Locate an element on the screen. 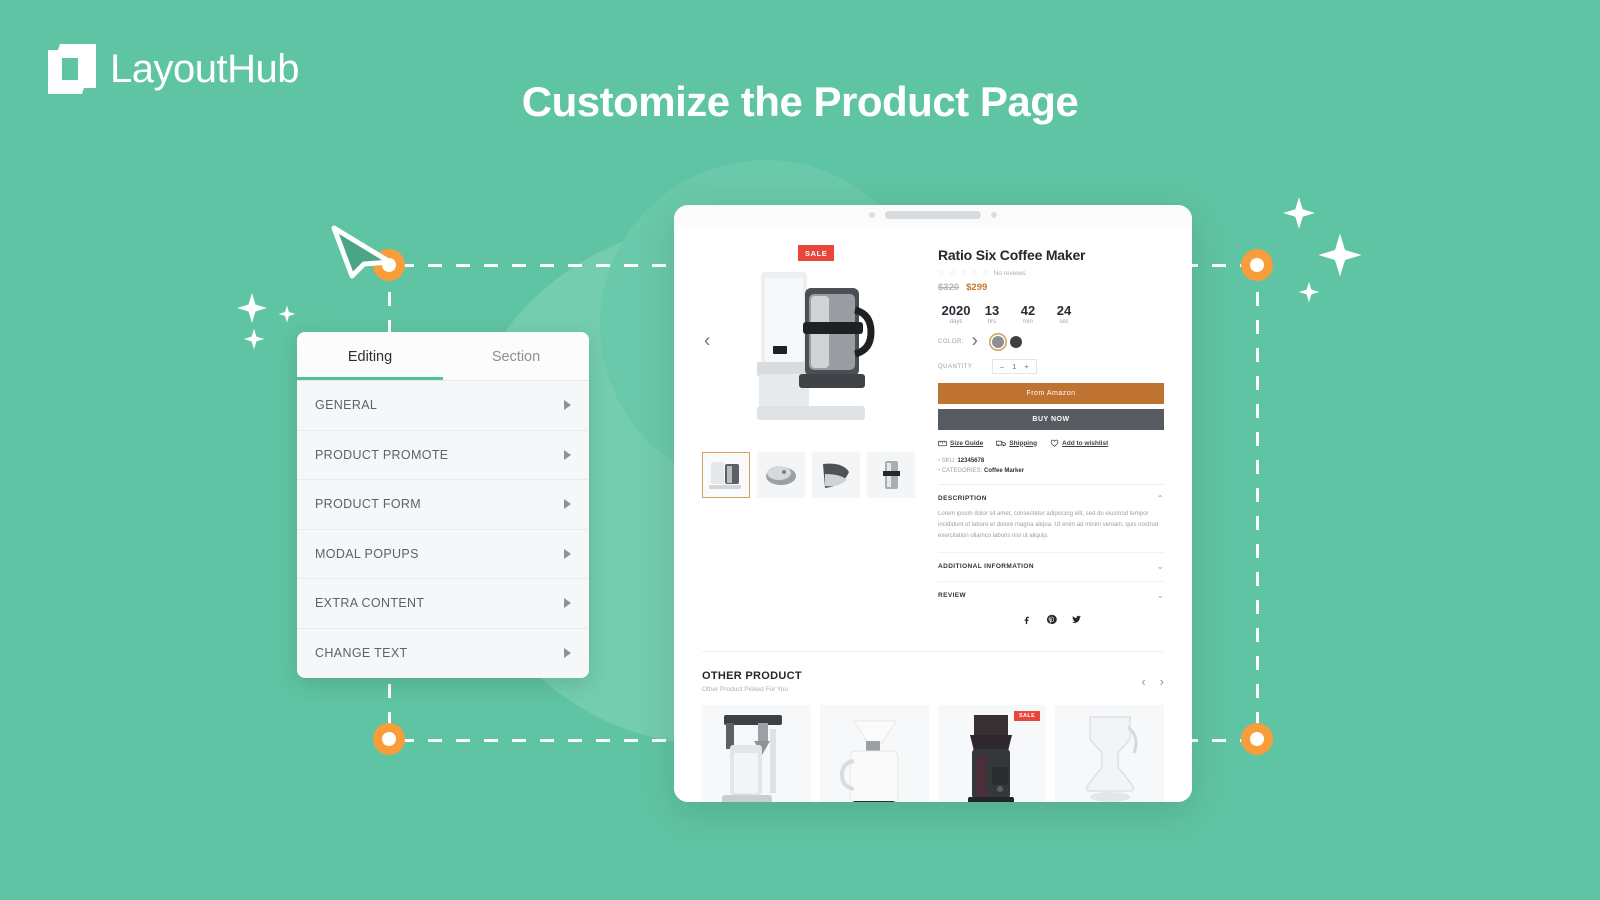 The image size is (1600, 900). carousel-next-icon: › is located at coordinates (1162, 681).